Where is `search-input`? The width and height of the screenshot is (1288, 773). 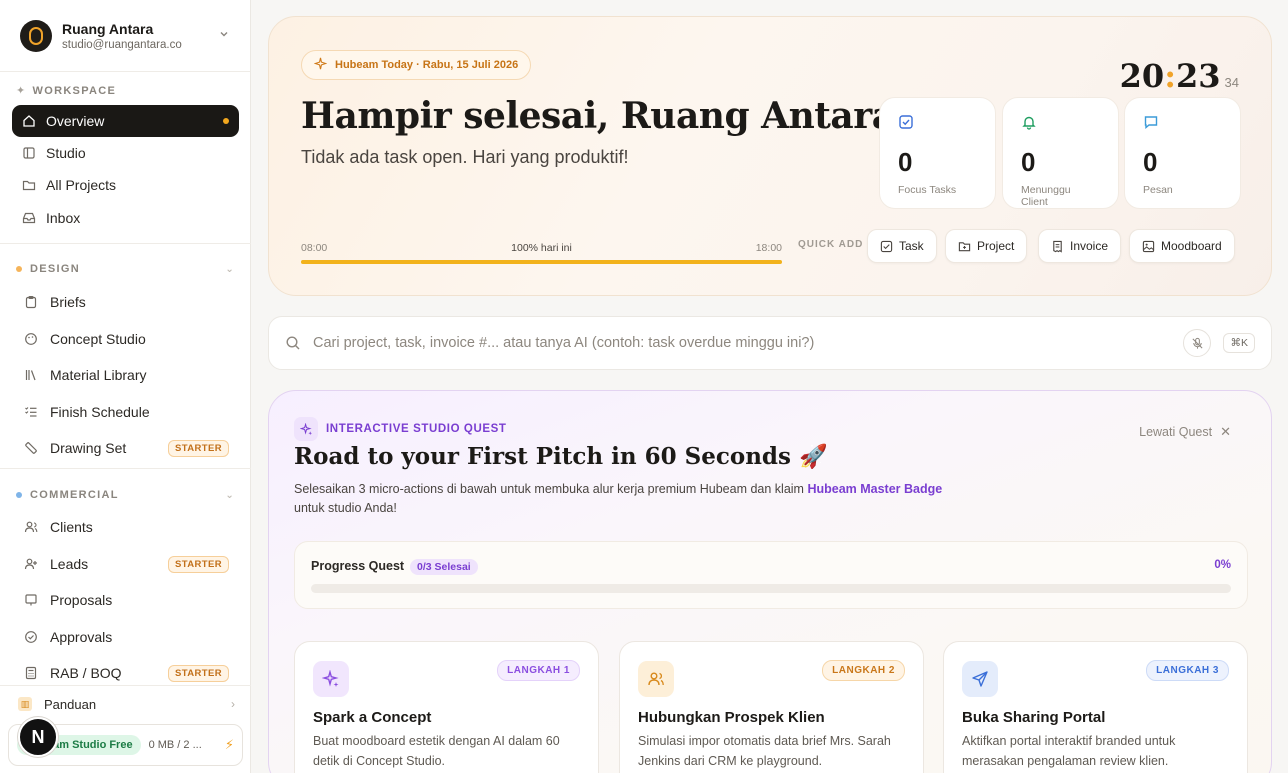
search-input is located at coordinates (748, 343).